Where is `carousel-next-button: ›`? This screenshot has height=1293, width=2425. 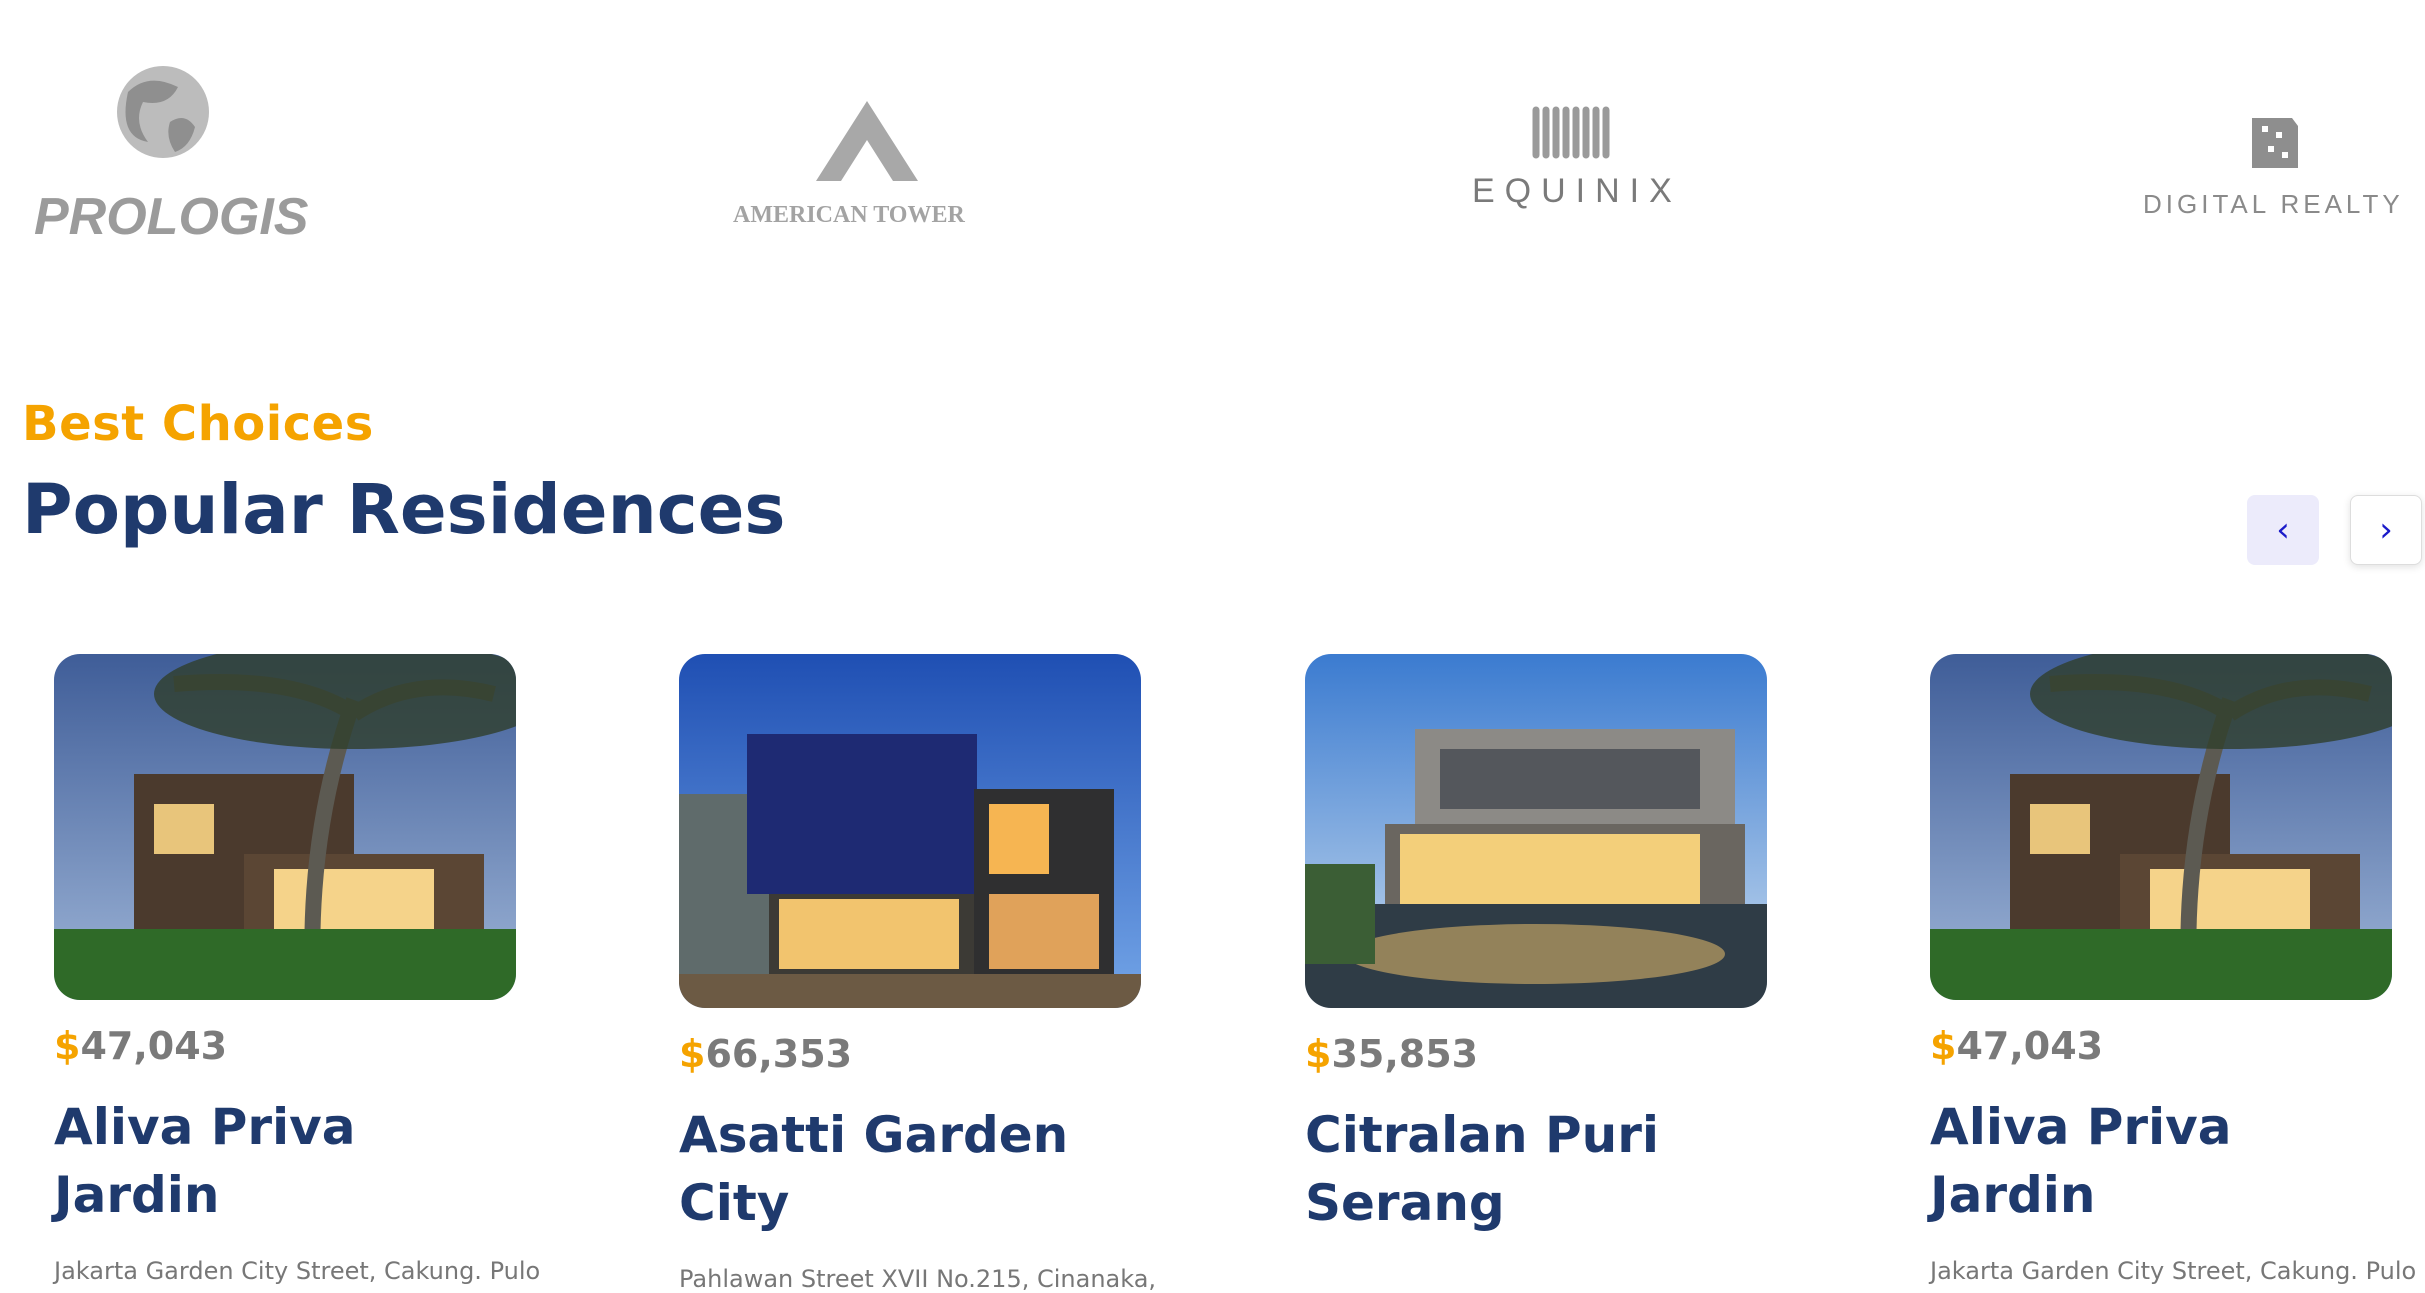 carousel-next-button: › is located at coordinates (2386, 530).